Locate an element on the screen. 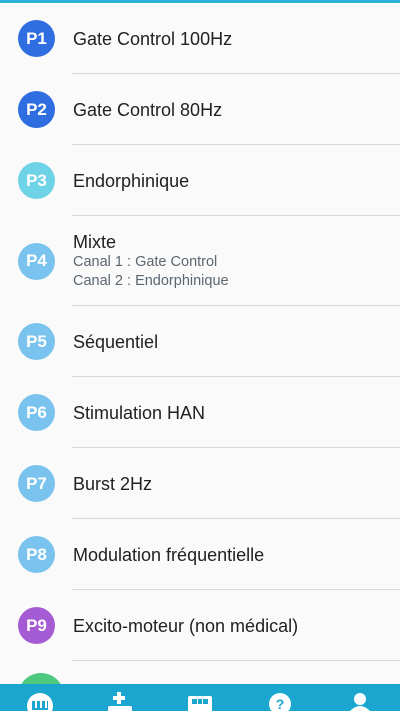 The height and width of the screenshot is (711, 400). electrodes-icon is located at coordinates (200, 703).